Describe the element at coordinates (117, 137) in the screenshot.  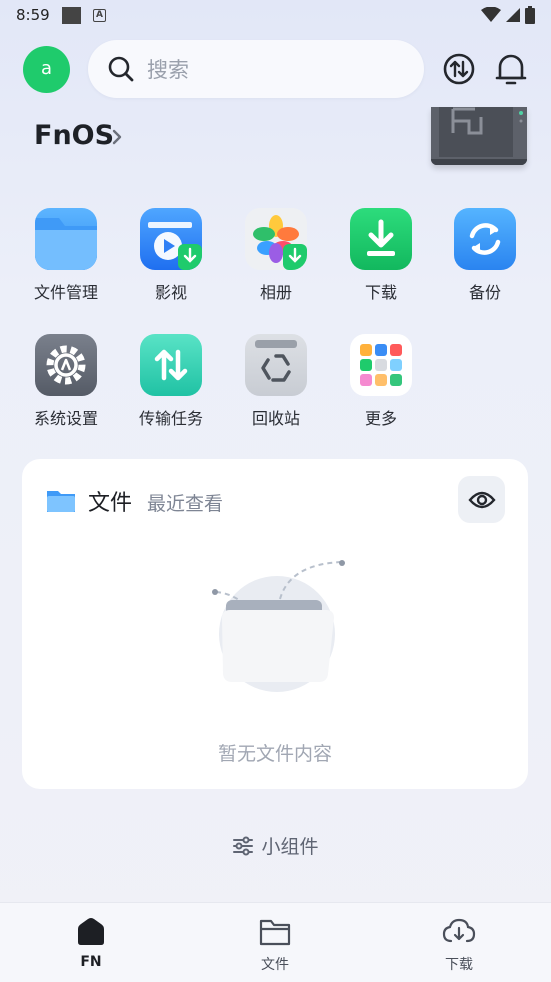
I see `chevron-right-icon` at that location.